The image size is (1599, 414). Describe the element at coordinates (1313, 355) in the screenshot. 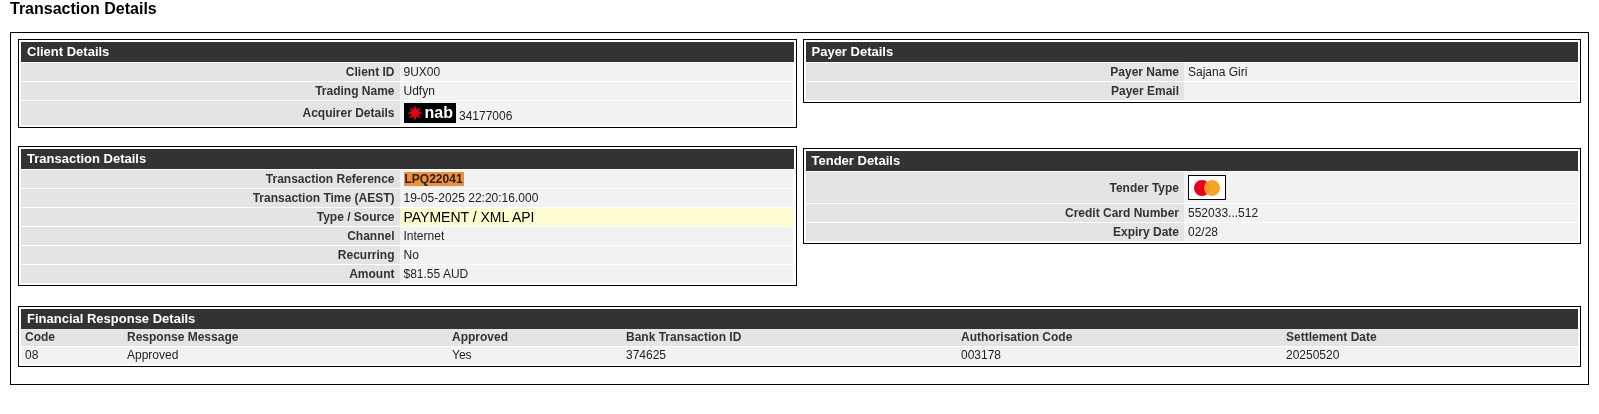

I see `table-cell-text: 20250520` at that location.